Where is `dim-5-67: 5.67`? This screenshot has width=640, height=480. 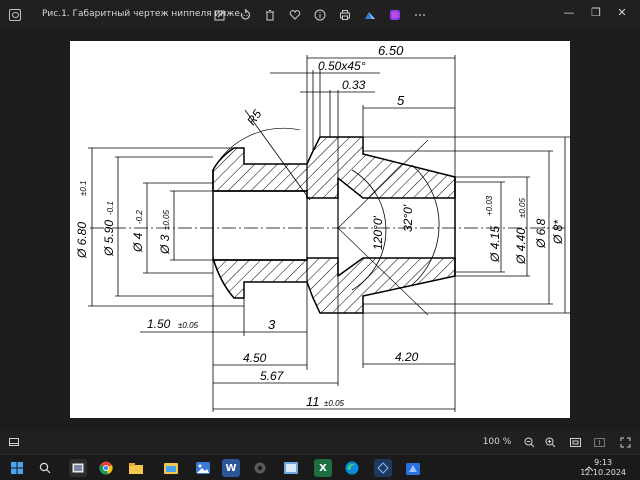
dim-5-67: 5.67 is located at coordinates (272, 376).